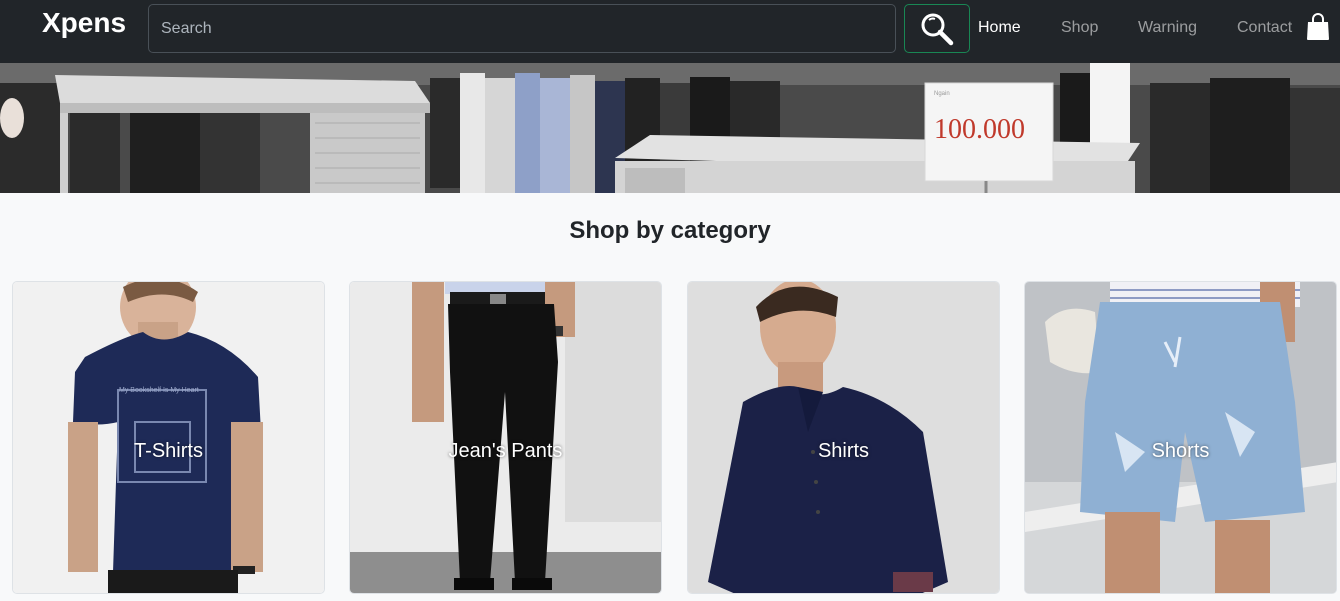 The height and width of the screenshot is (601, 1340). I want to click on category-card-tshirts: My Bookshelf Is My Heart T-Shirts, so click(168, 437).